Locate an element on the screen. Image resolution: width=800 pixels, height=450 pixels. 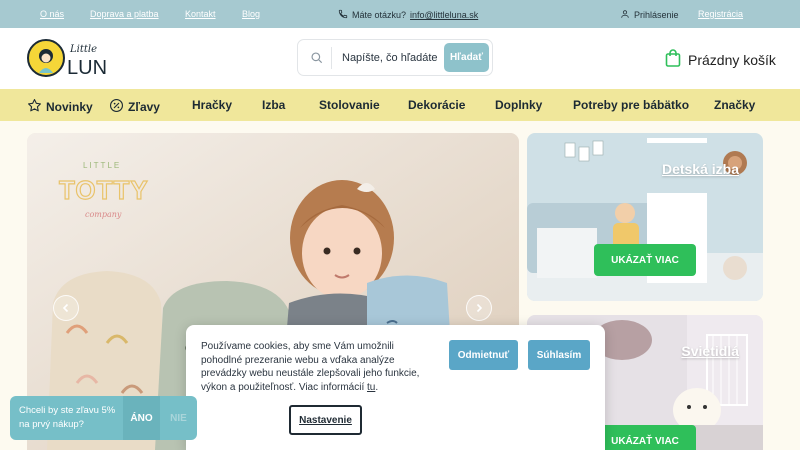
search-box: Napíšte, čo hľadáte Hľadať is located at coordinates (395, 57).